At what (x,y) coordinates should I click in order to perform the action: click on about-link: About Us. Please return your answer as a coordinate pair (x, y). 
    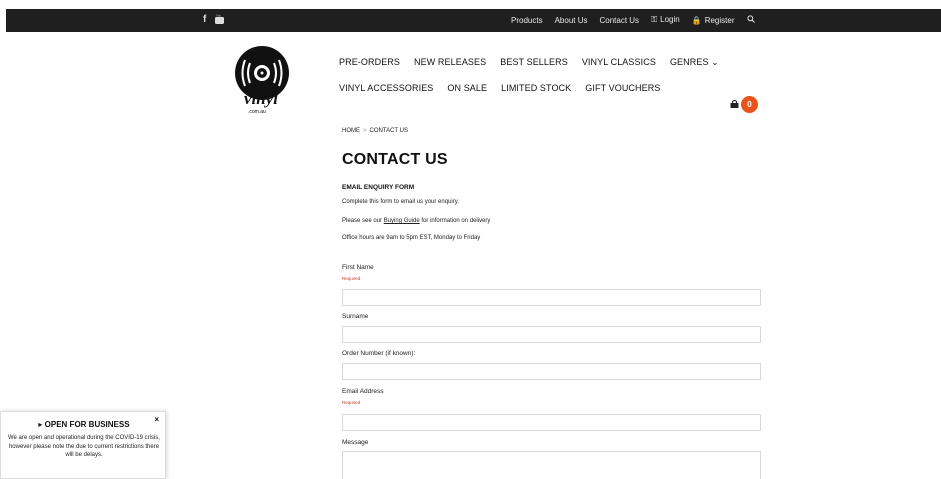
    Looking at the image, I should click on (571, 20).